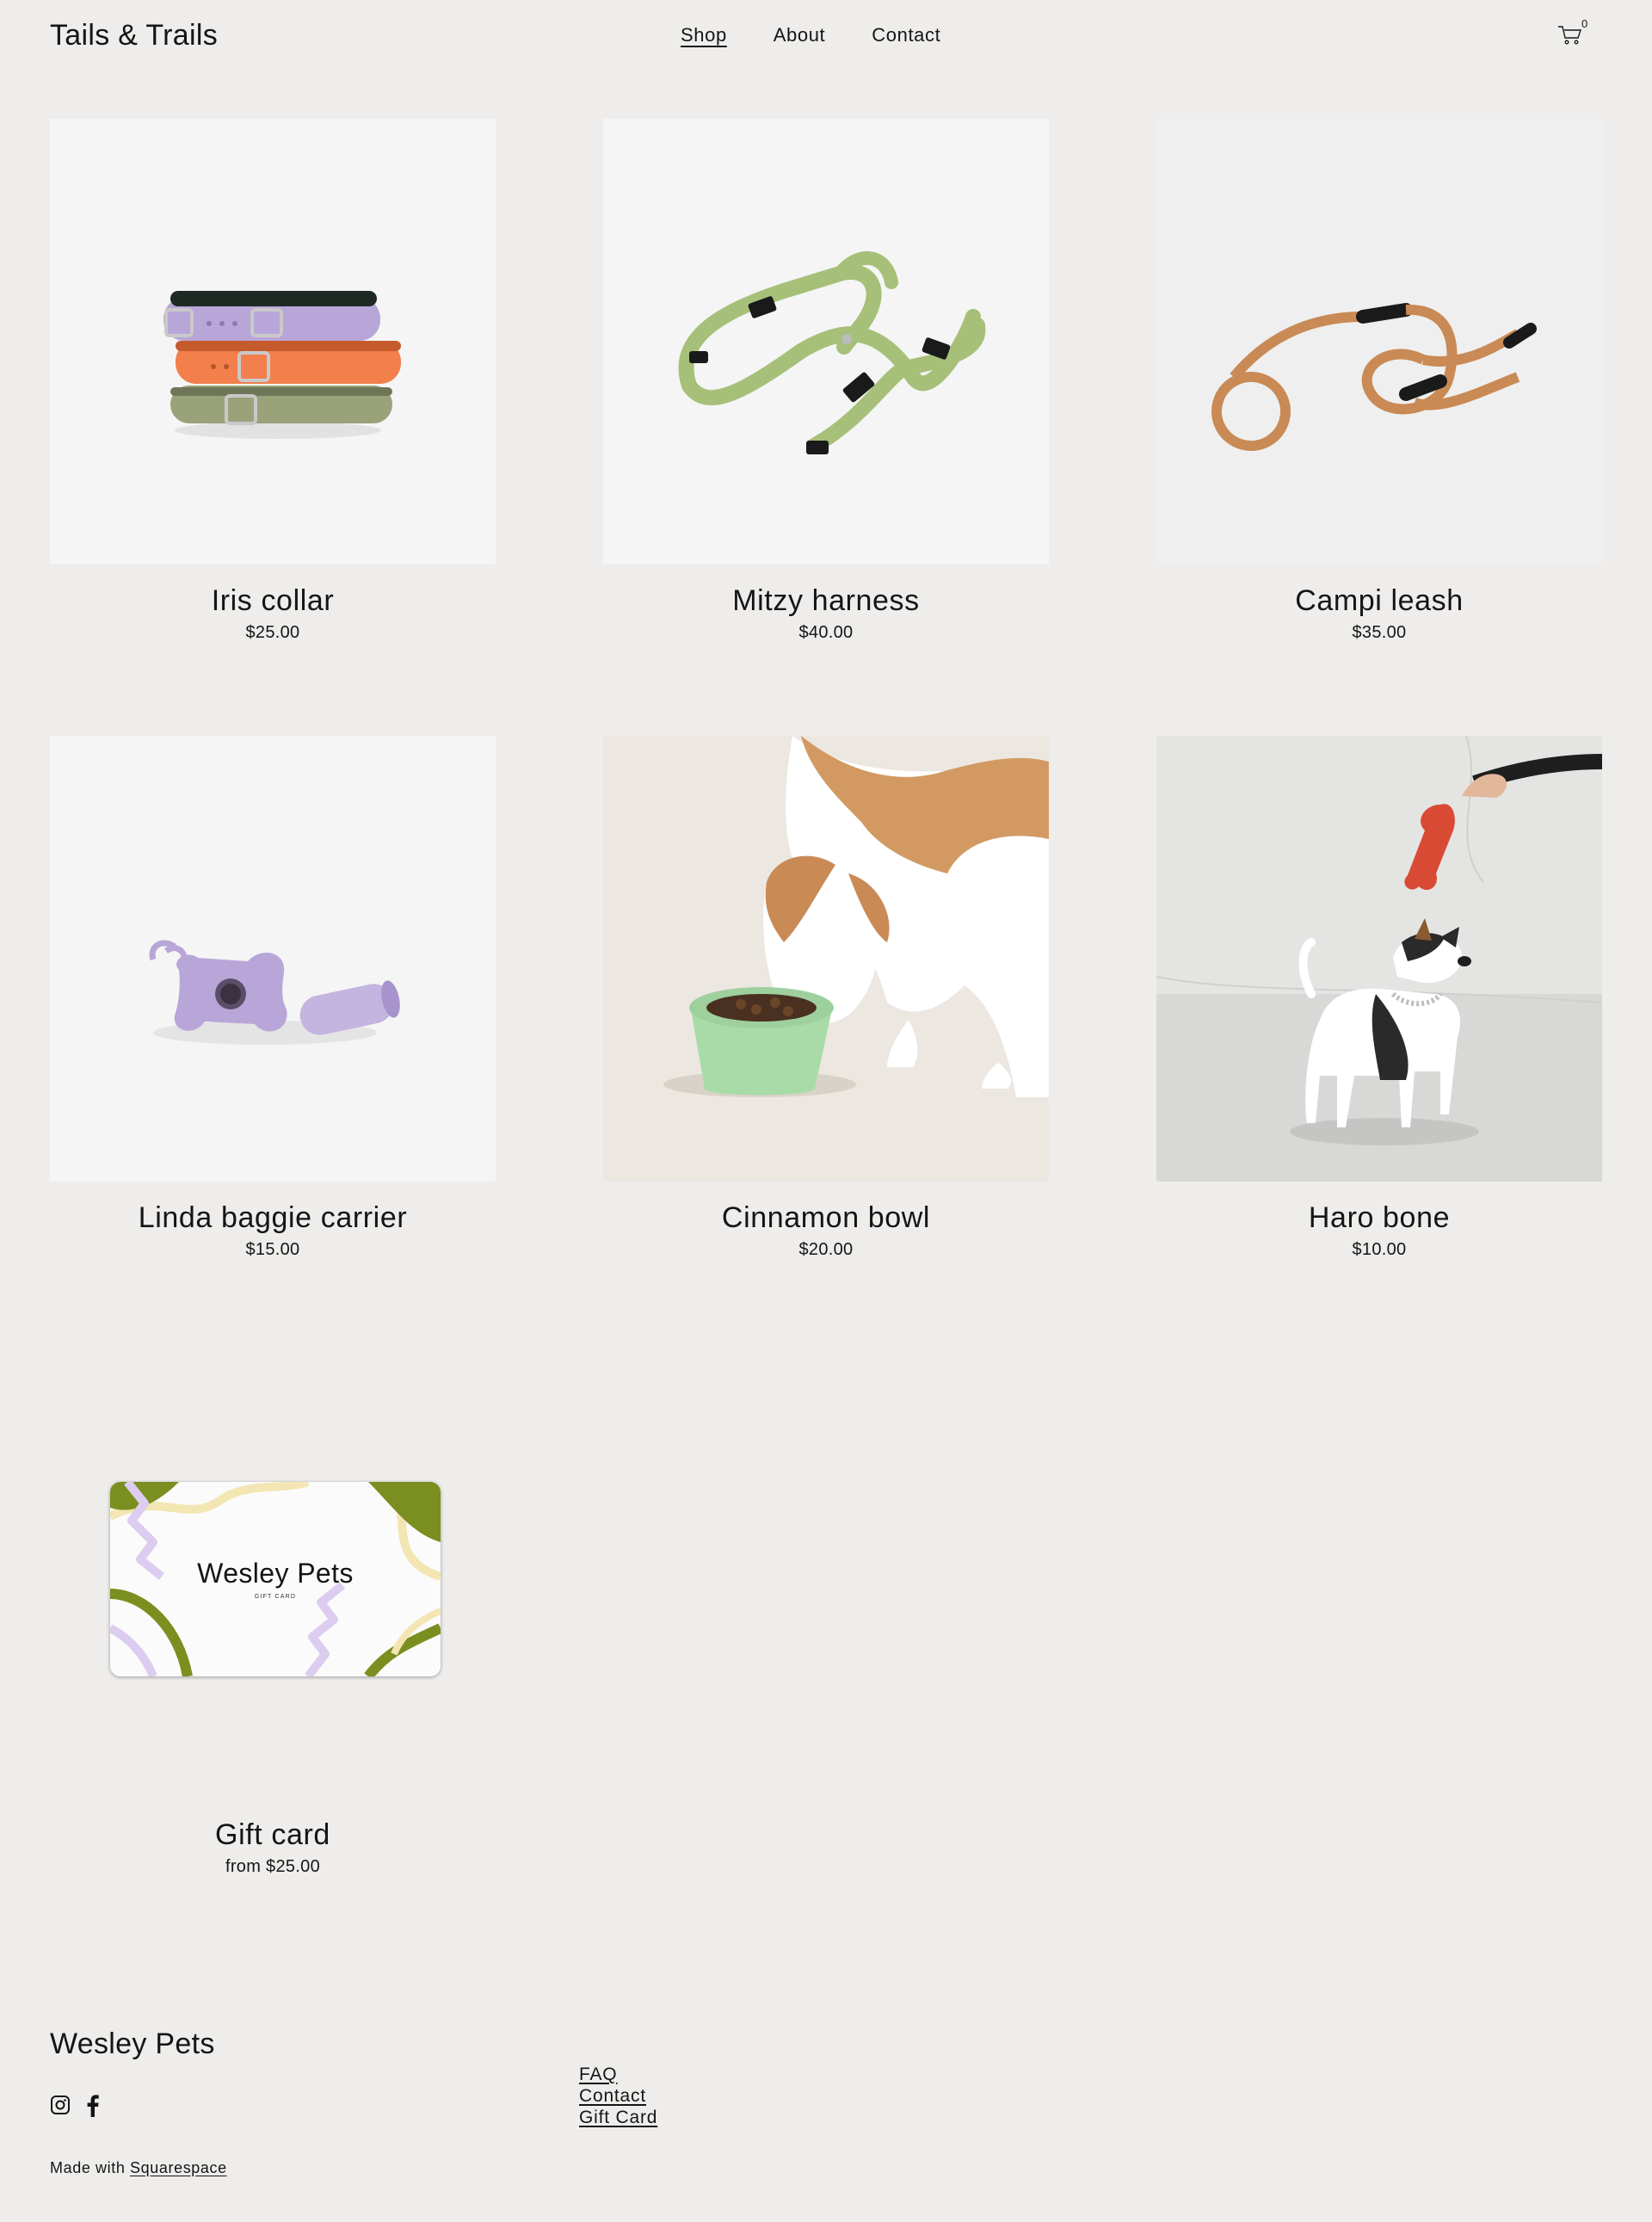  I want to click on nav-about: About, so click(800, 35).